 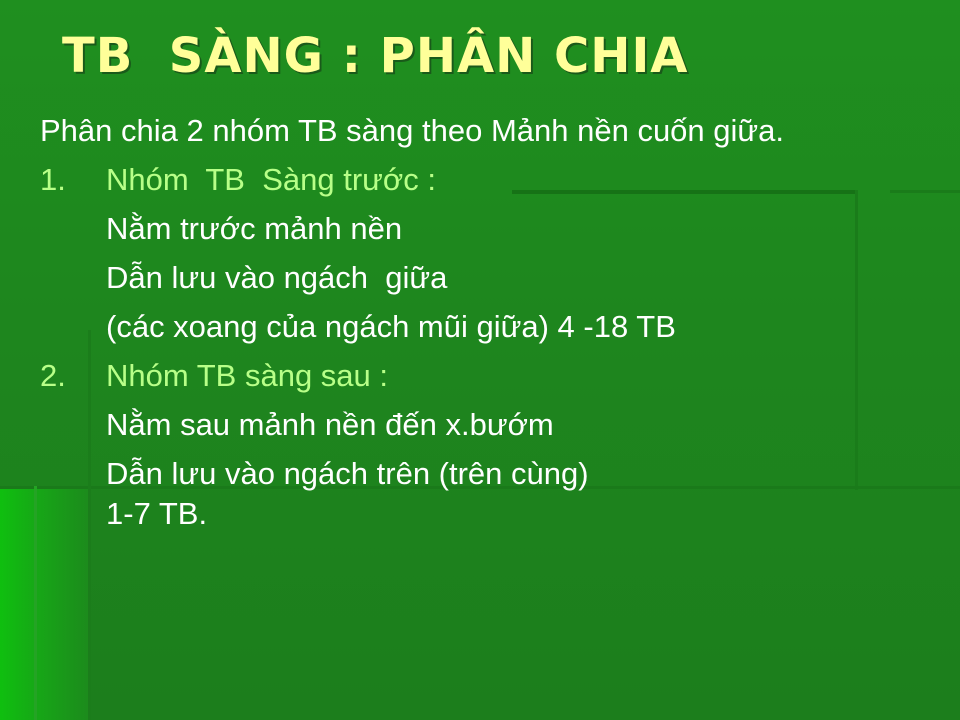 What do you see at coordinates (391, 326) in the screenshot?
I see `group-line: (các xoang của ngách mũi giữa) 4 -18 TB` at bounding box center [391, 326].